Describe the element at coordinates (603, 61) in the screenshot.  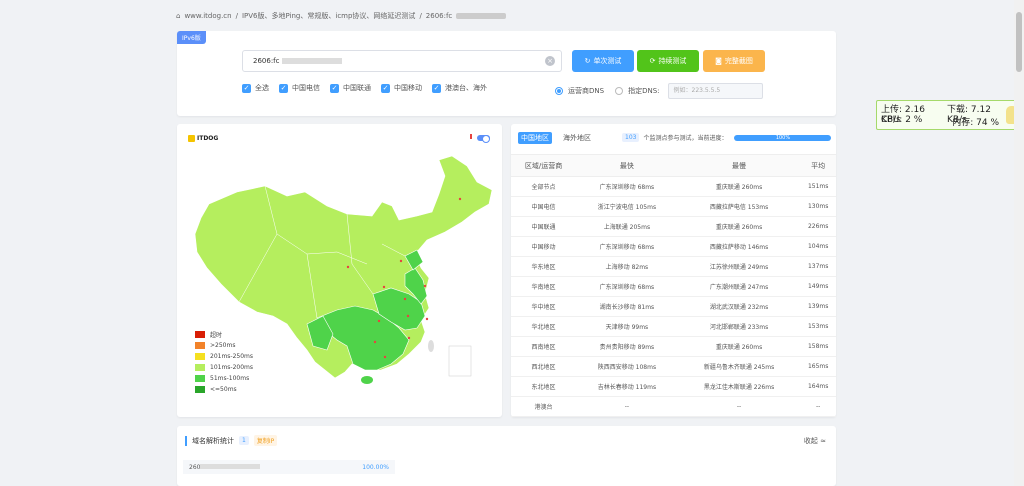
I see `single-test-button: ↻ 单次测试` at that location.